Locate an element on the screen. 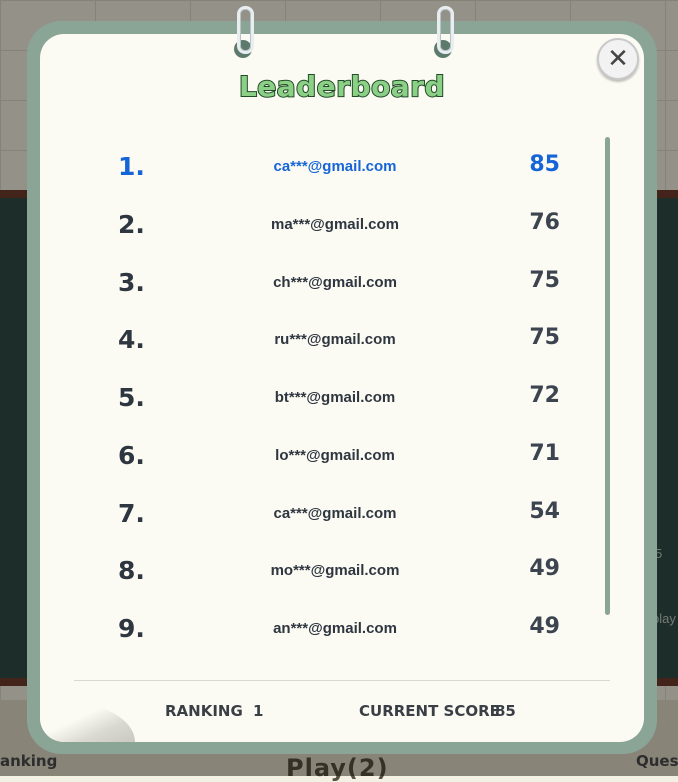 The height and width of the screenshot is (782, 678). leaderboard-title: Leaderboard is located at coordinates (342, 86).